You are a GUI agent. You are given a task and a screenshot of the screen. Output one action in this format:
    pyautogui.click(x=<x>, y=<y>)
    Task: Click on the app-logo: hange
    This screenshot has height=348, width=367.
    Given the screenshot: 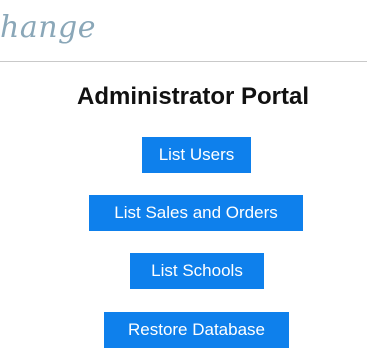 What is the action you would take?
    pyautogui.click(x=48, y=28)
    